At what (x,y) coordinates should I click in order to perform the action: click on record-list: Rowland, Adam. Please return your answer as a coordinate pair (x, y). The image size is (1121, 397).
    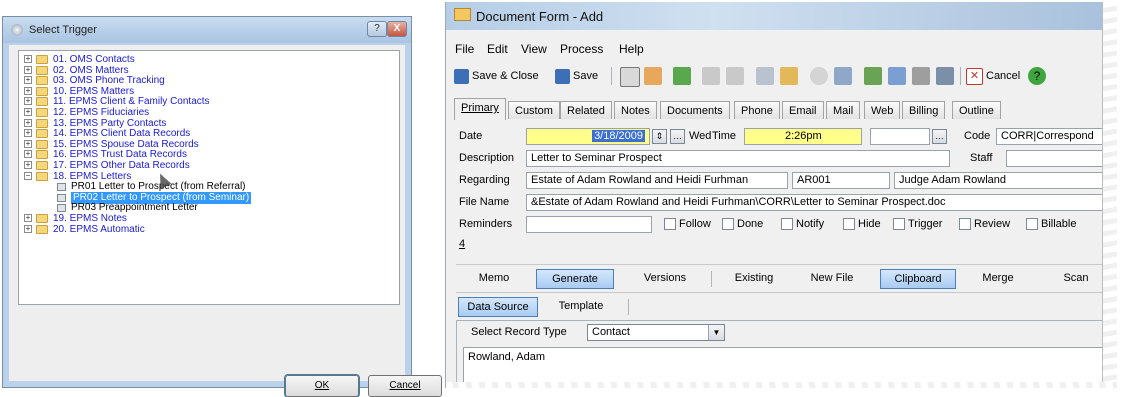
    Looking at the image, I should click on (787, 367).